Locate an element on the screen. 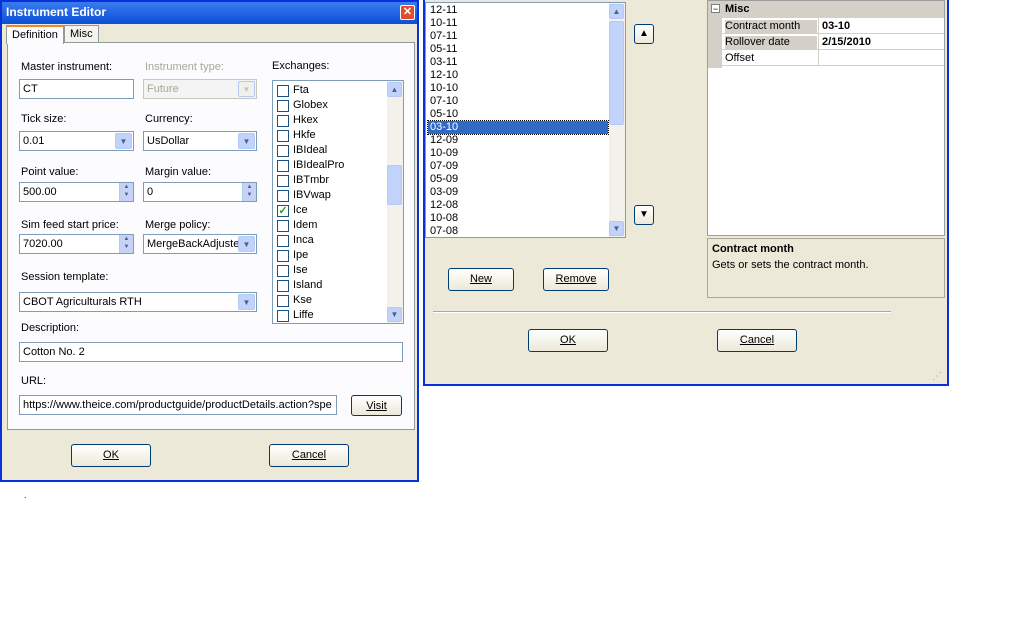  margin-value-stepper: 0 ▲ ▼ is located at coordinates (200, 192).